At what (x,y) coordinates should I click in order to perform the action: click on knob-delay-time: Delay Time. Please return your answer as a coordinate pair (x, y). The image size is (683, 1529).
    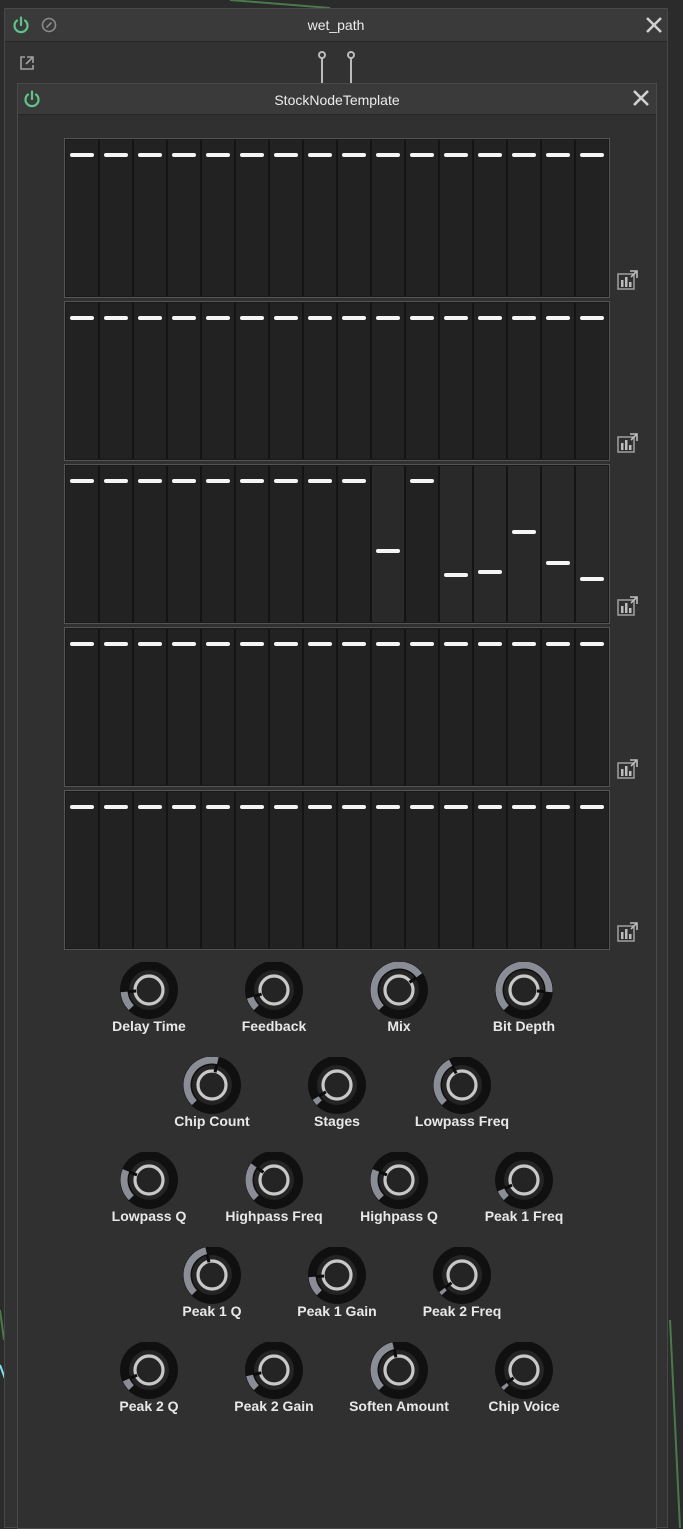
    Looking at the image, I should click on (149, 1002).